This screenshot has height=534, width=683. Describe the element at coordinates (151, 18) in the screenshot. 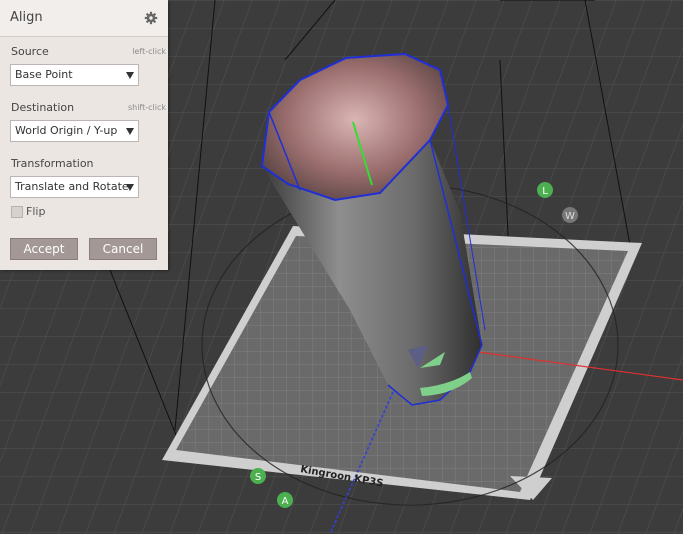

I see `gear-icon` at that location.